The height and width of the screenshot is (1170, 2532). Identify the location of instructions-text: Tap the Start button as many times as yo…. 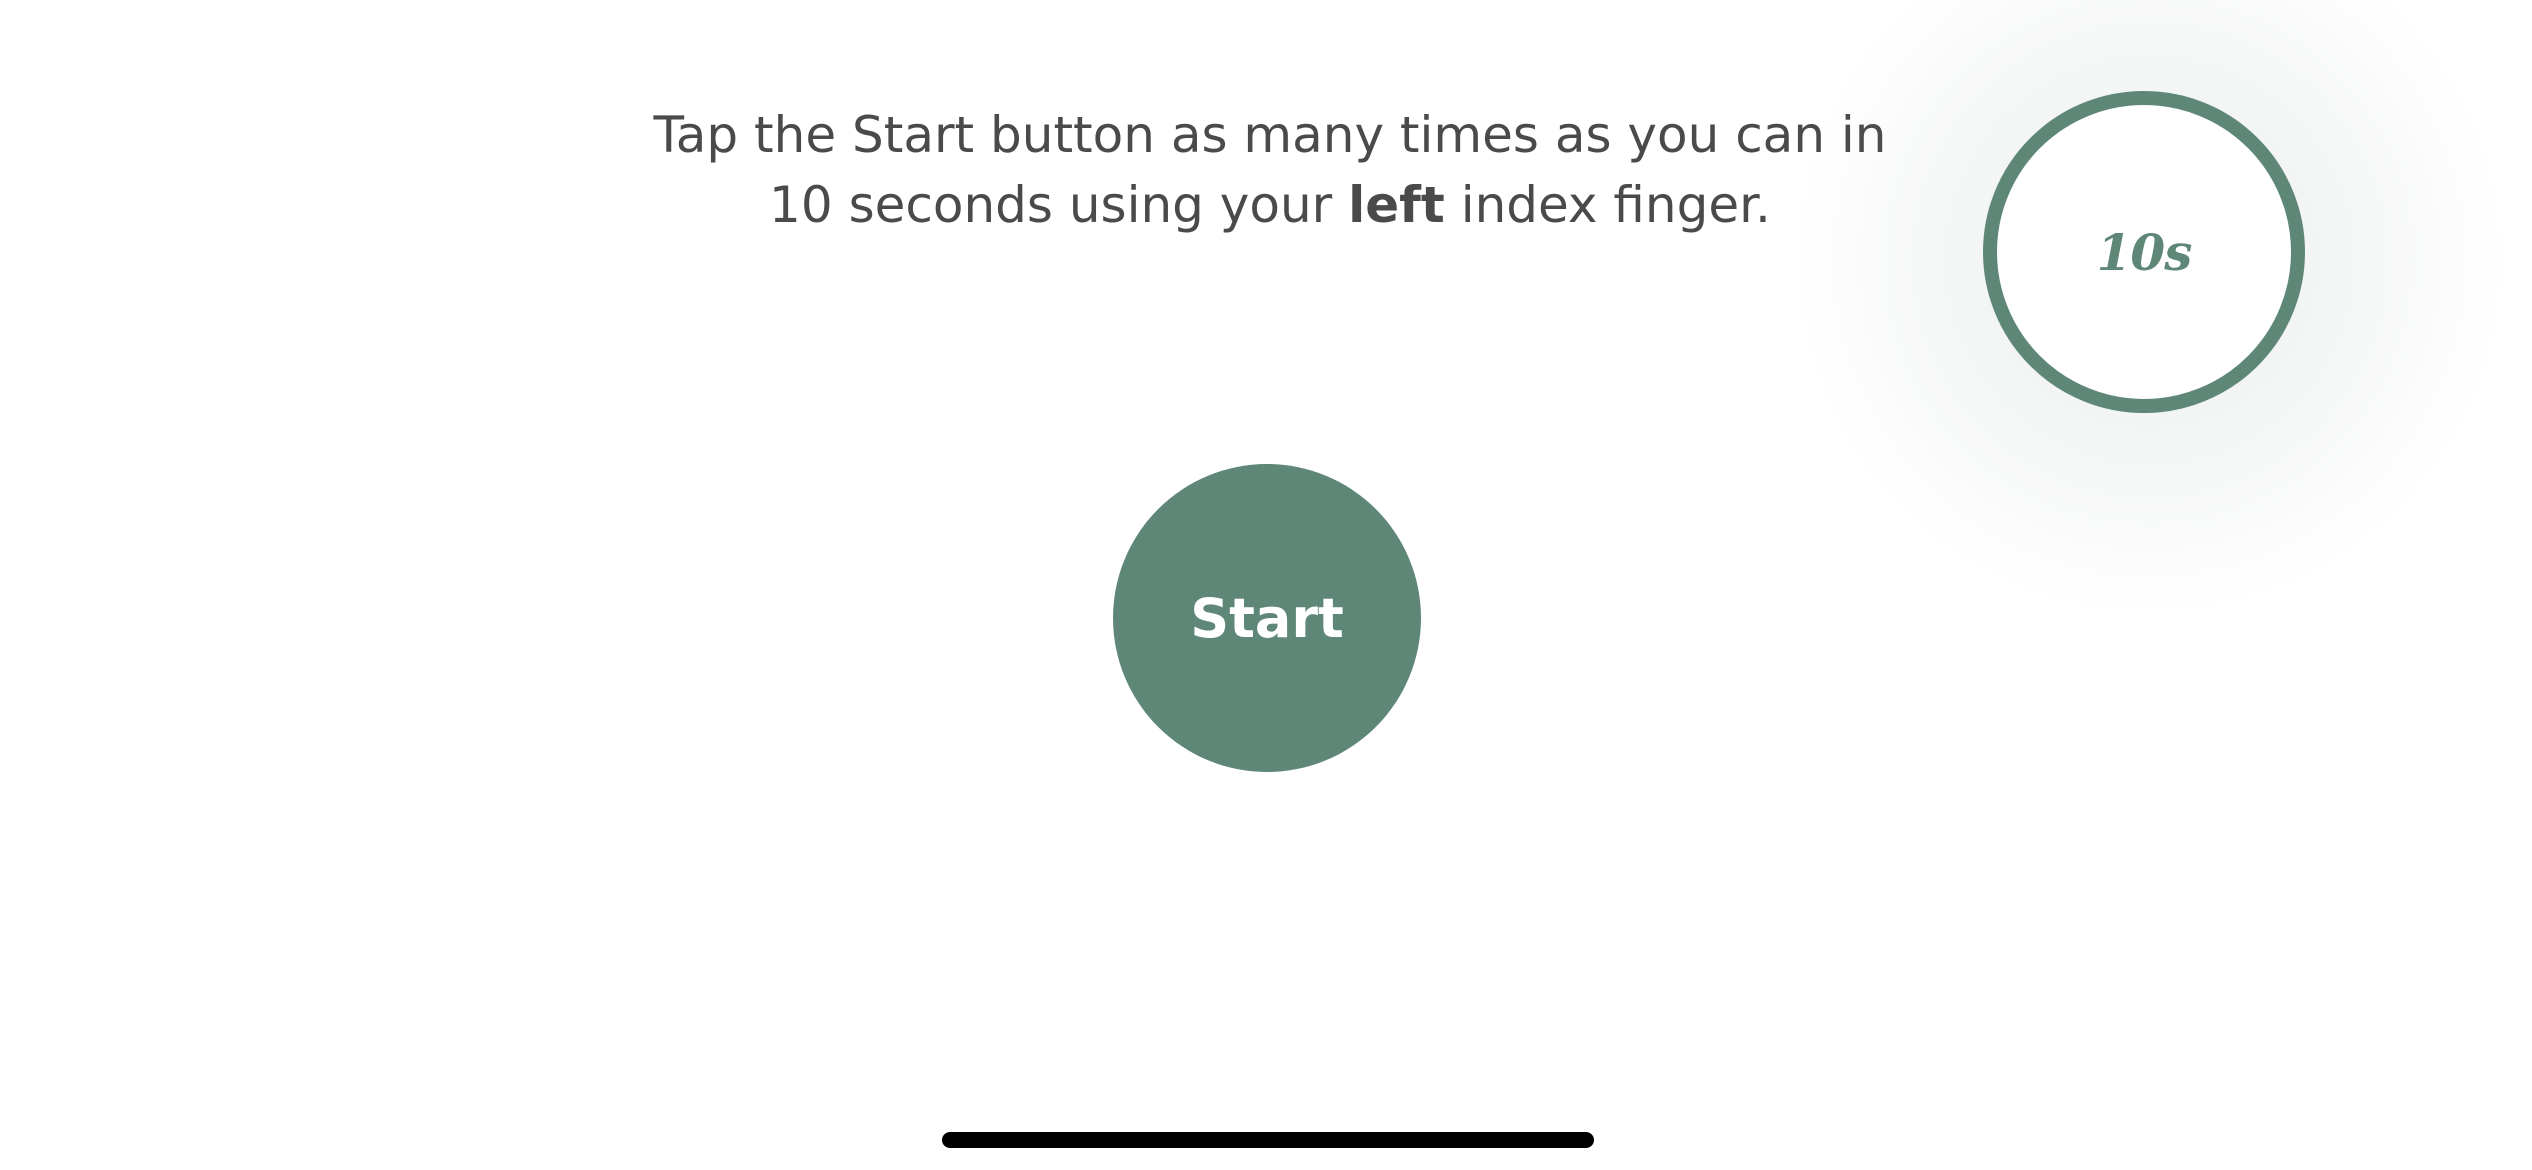
(1270, 170).